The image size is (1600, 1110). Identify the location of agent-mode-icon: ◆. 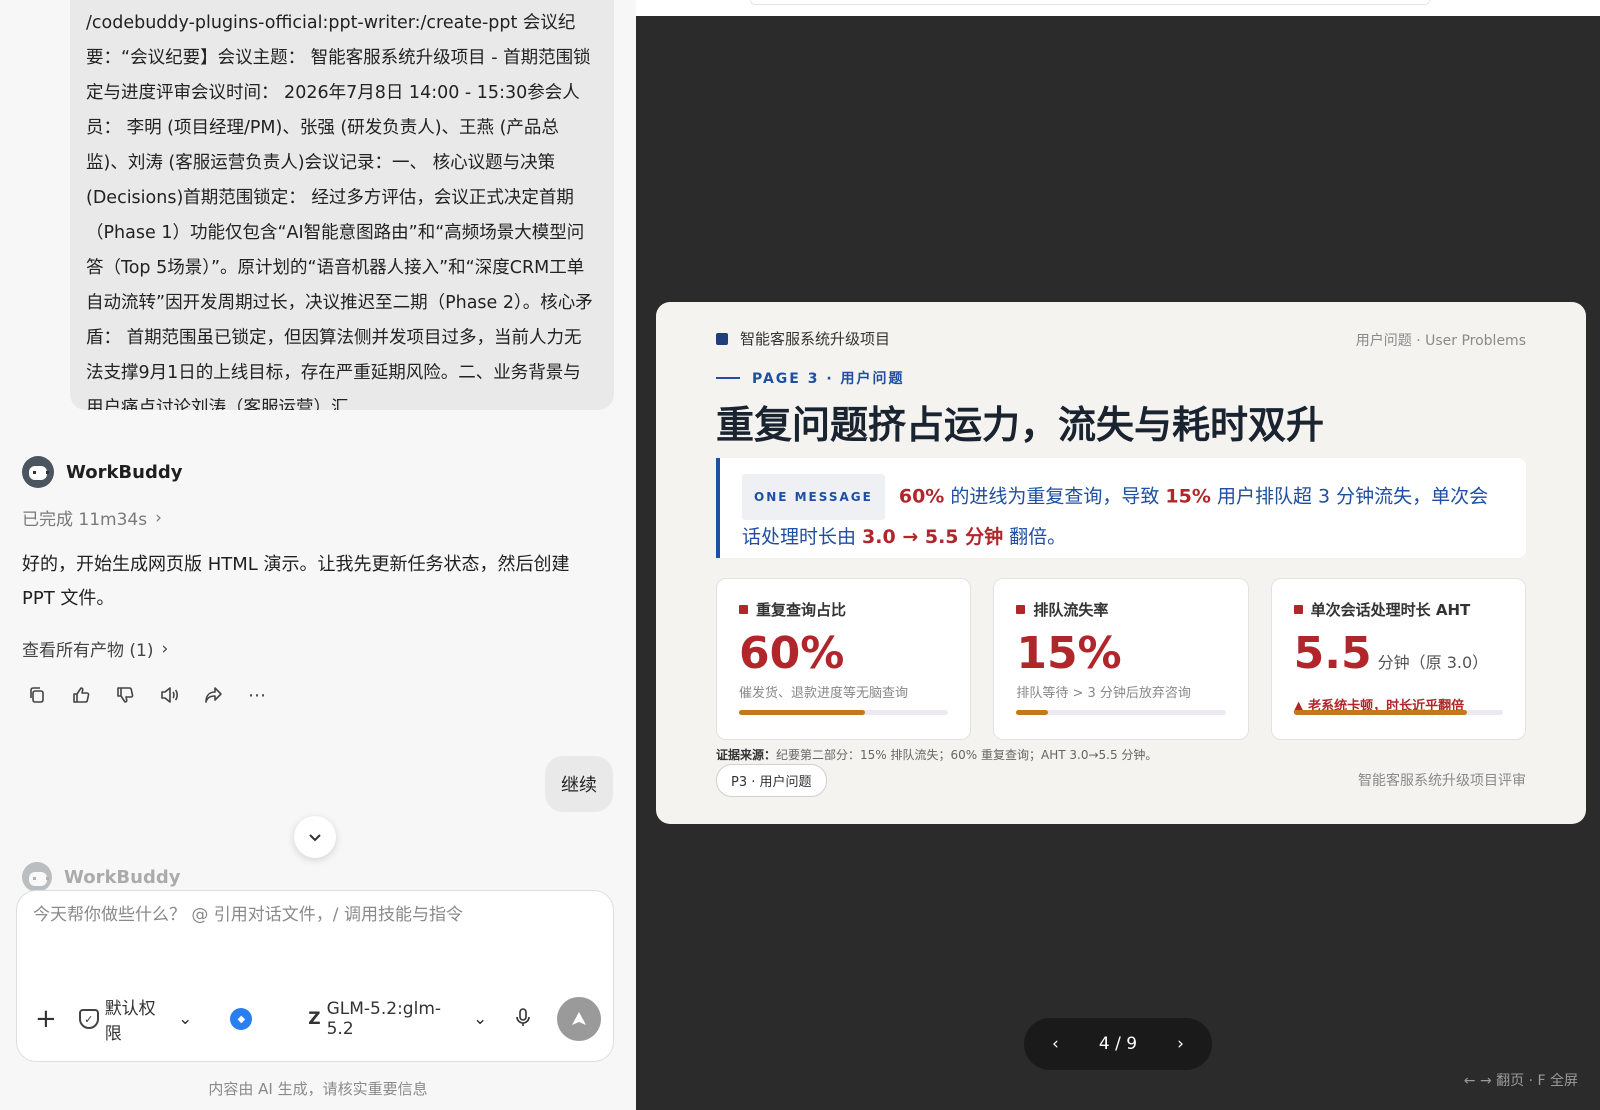
(241, 1019).